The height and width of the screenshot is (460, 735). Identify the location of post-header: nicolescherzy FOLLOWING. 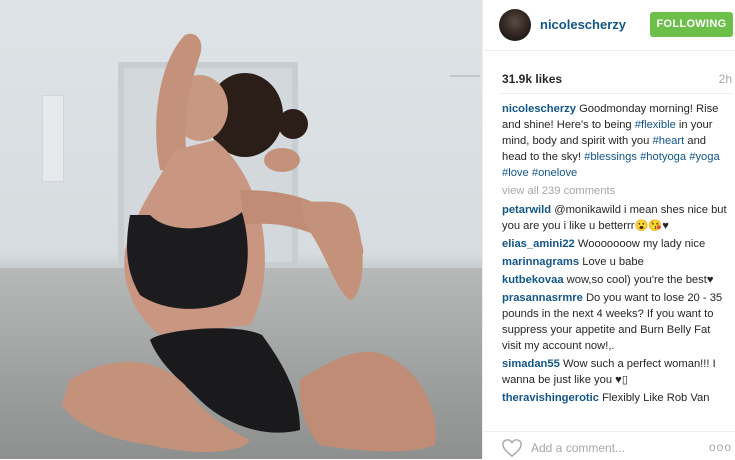
(609, 25).